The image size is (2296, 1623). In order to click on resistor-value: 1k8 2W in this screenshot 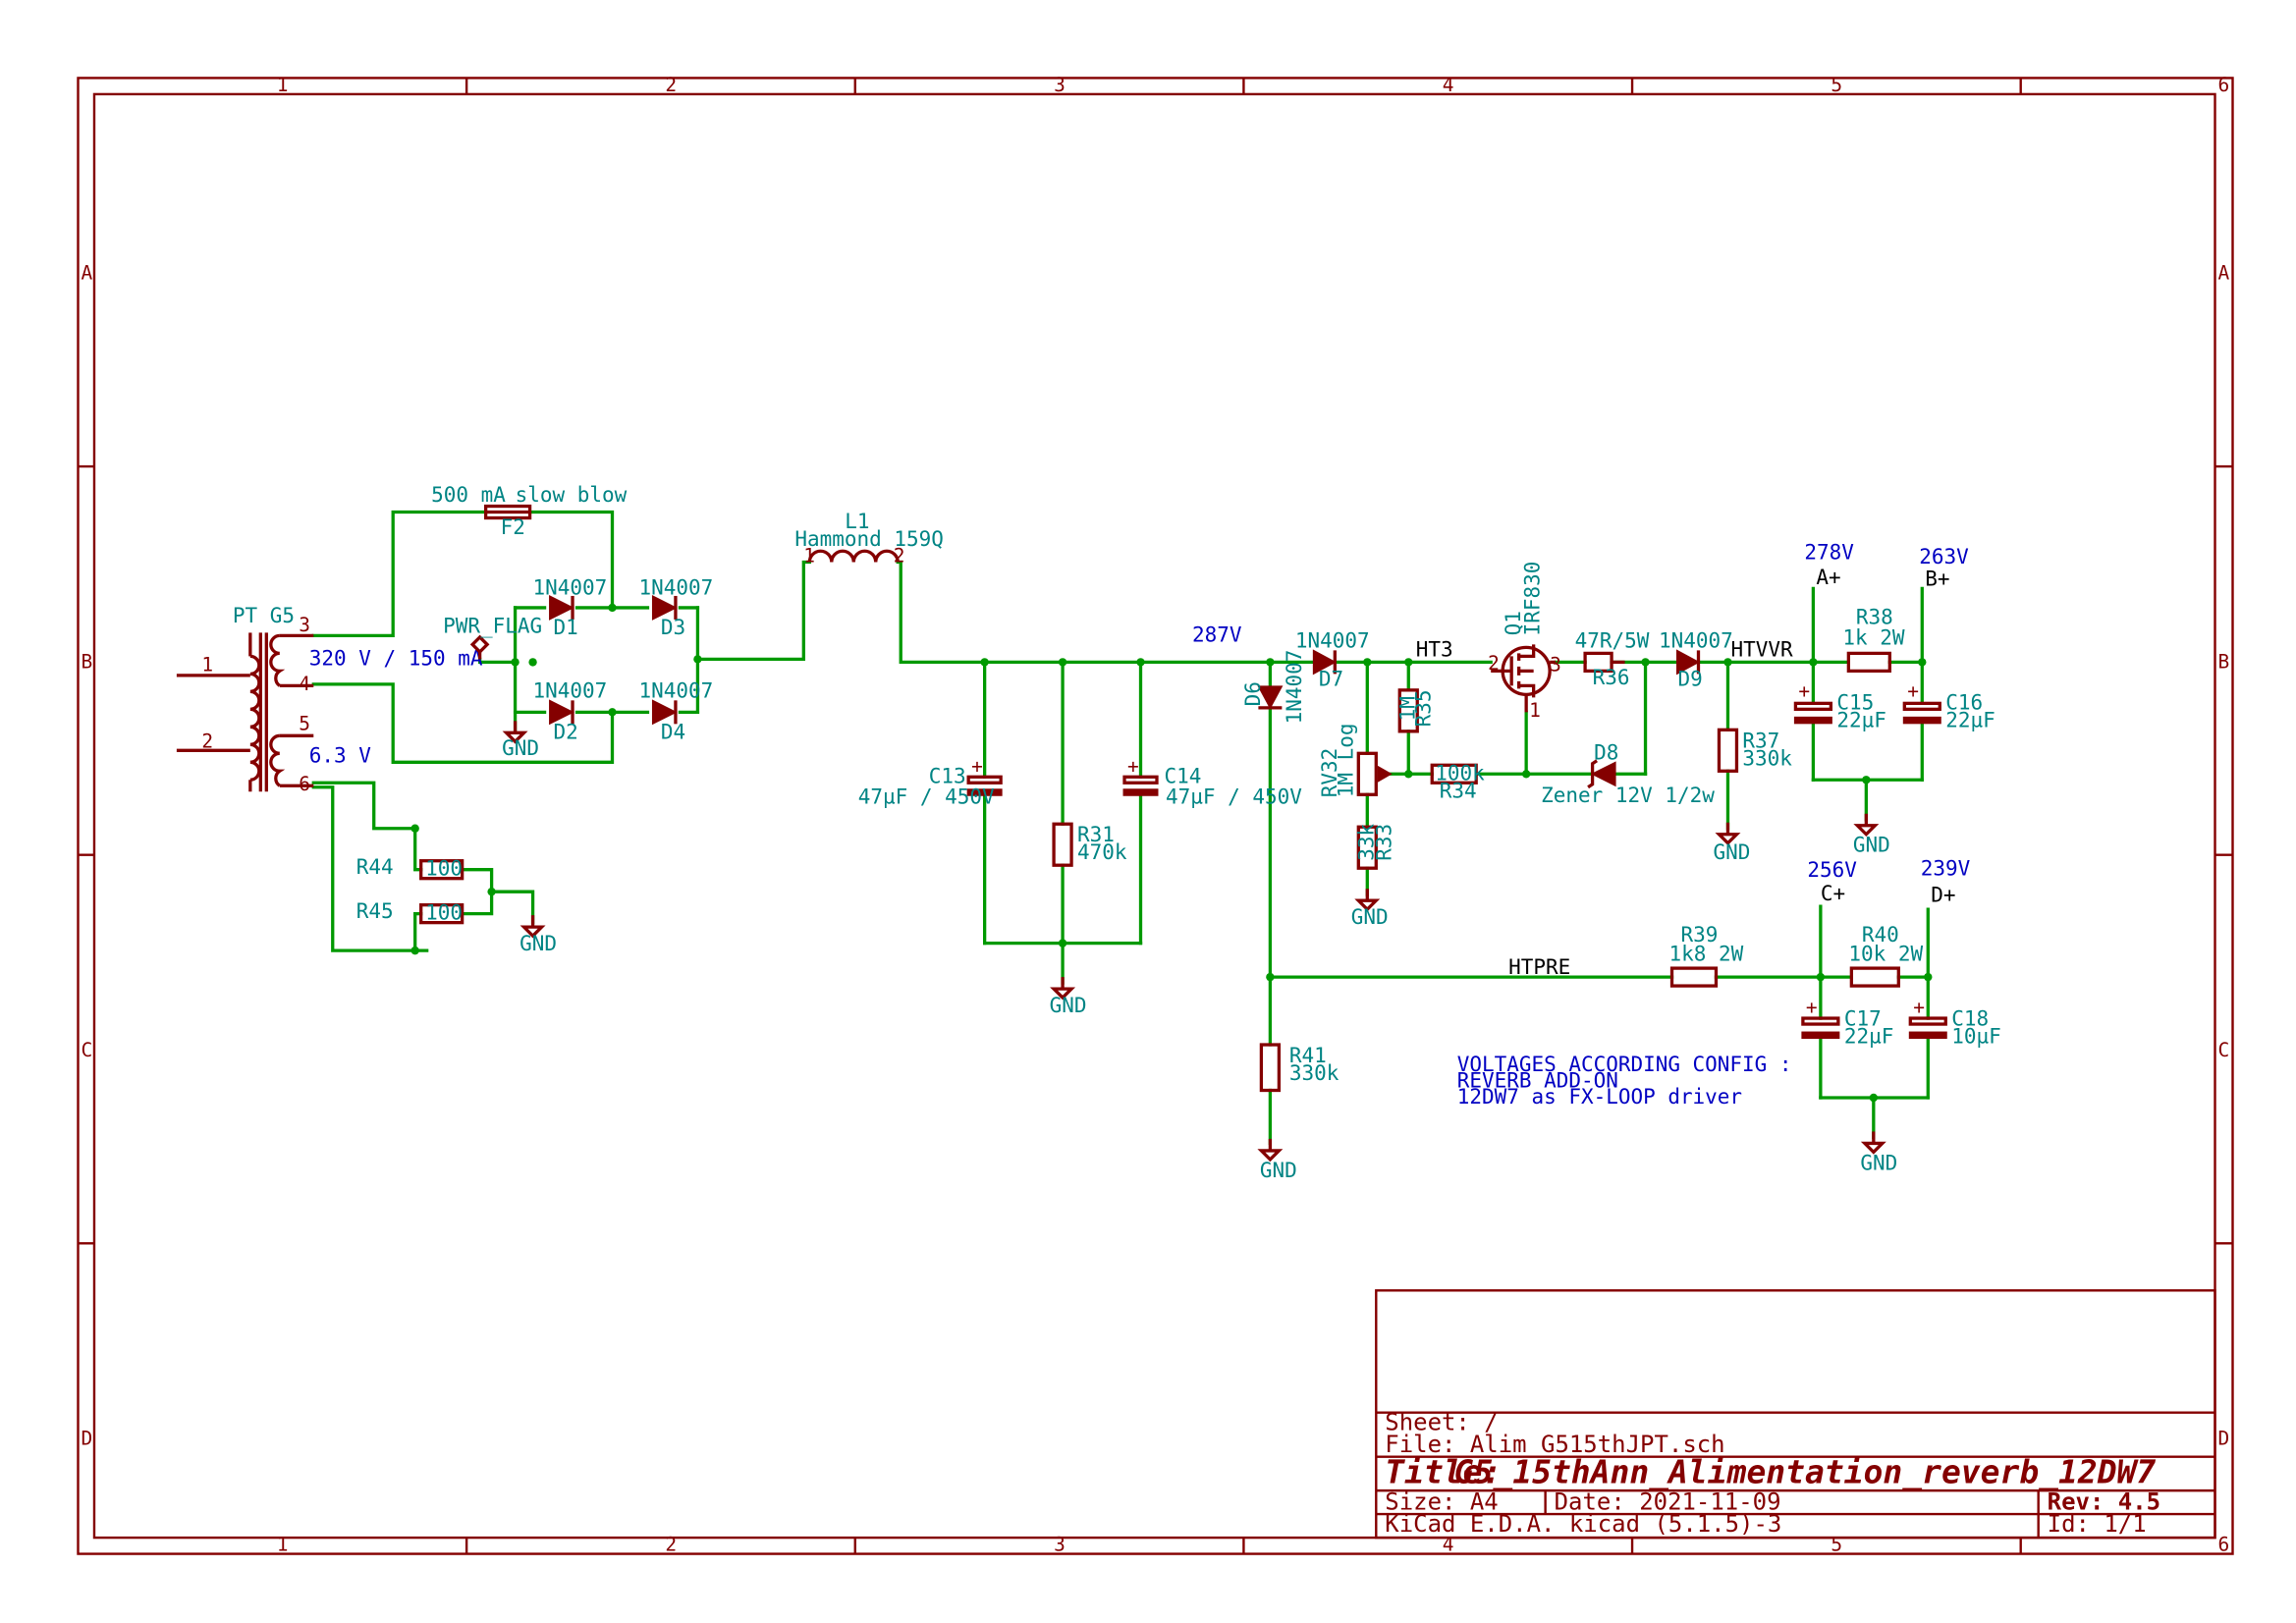, I will do `click(1706, 954)`.